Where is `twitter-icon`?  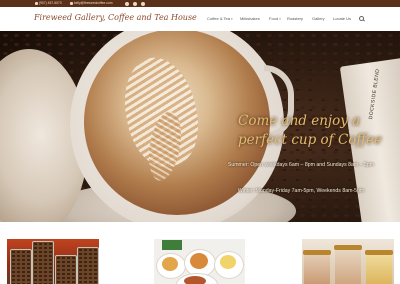
twitter-icon is located at coordinates (135, 3).